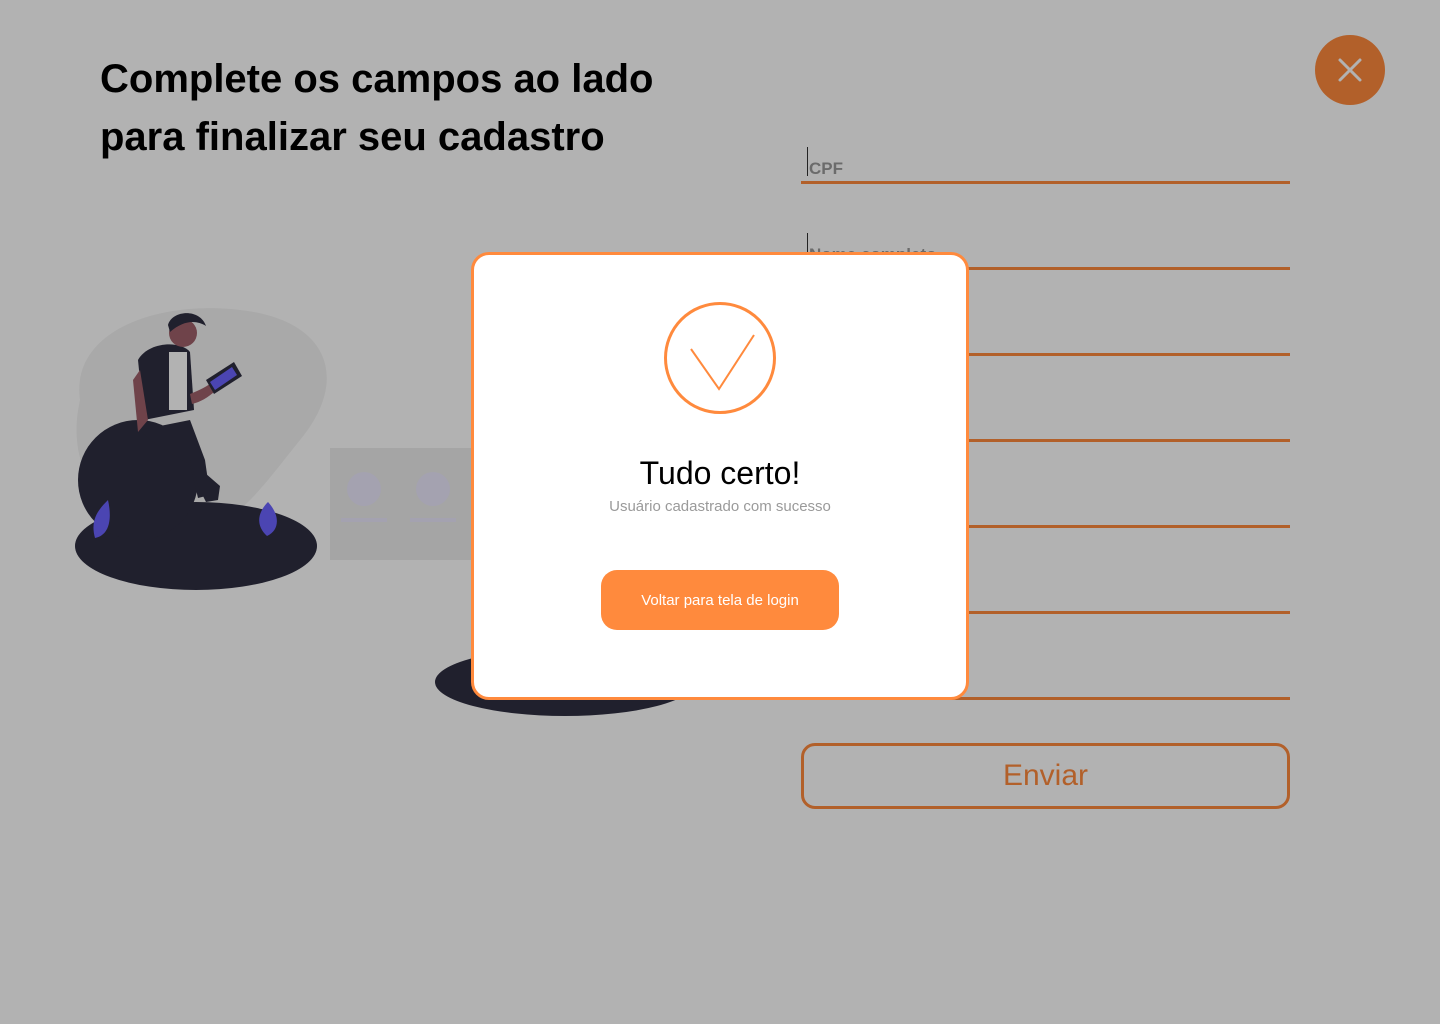 The width and height of the screenshot is (1440, 1024). Describe the element at coordinates (720, 600) in the screenshot. I see `back-to-login-button: Voltar para tela de login` at that location.